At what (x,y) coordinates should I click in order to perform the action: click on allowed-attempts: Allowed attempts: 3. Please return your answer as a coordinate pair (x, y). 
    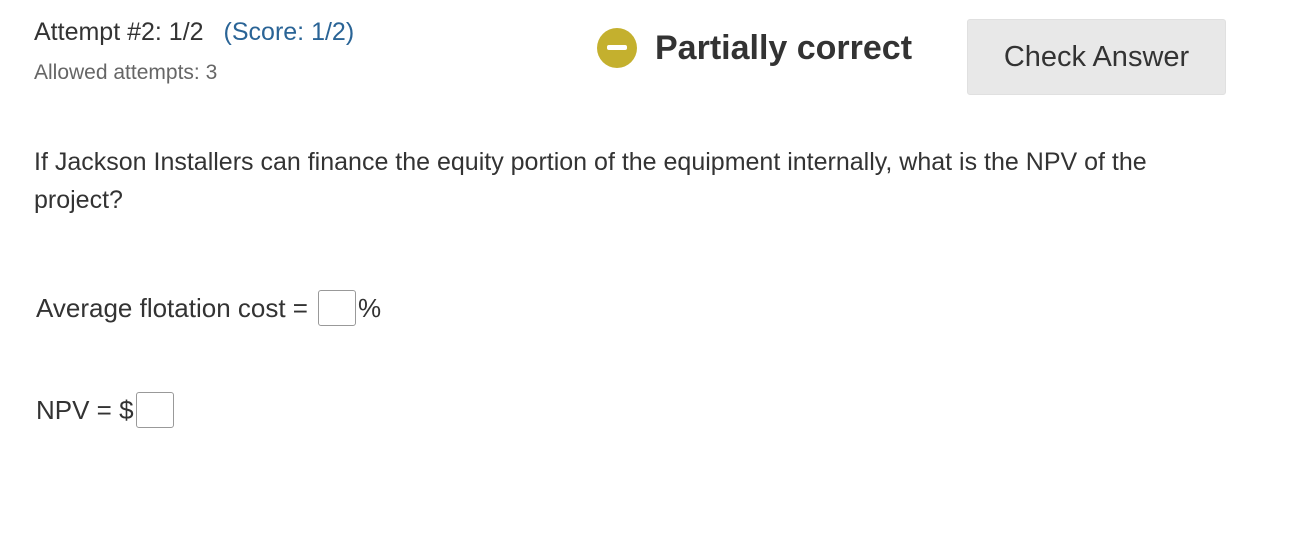
    Looking at the image, I should click on (126, 72).